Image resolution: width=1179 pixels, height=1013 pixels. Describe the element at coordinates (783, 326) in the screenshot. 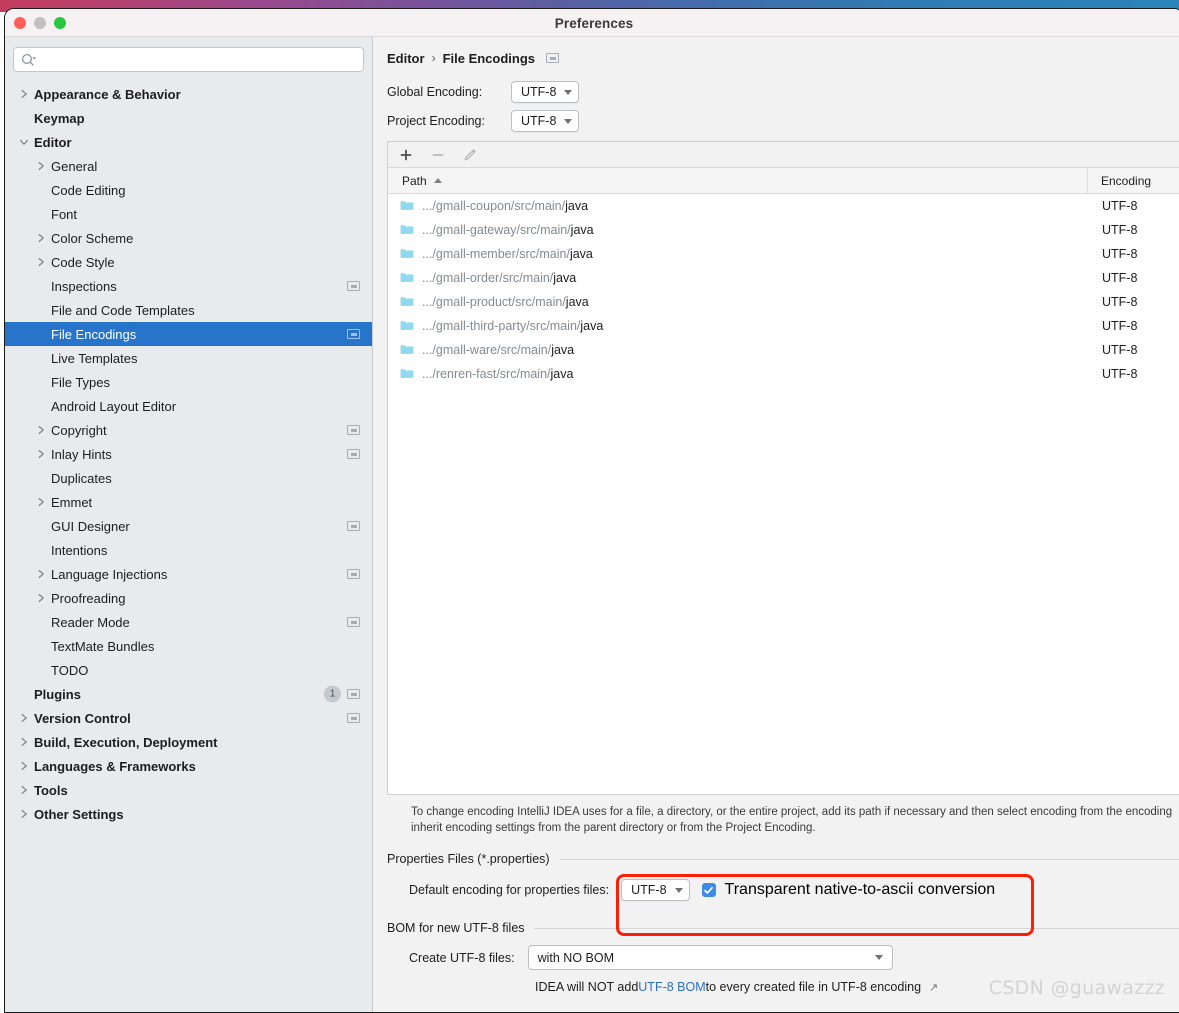

I see `table-row: .../gmall-third-party/src/main/java UTF-8` at that location.